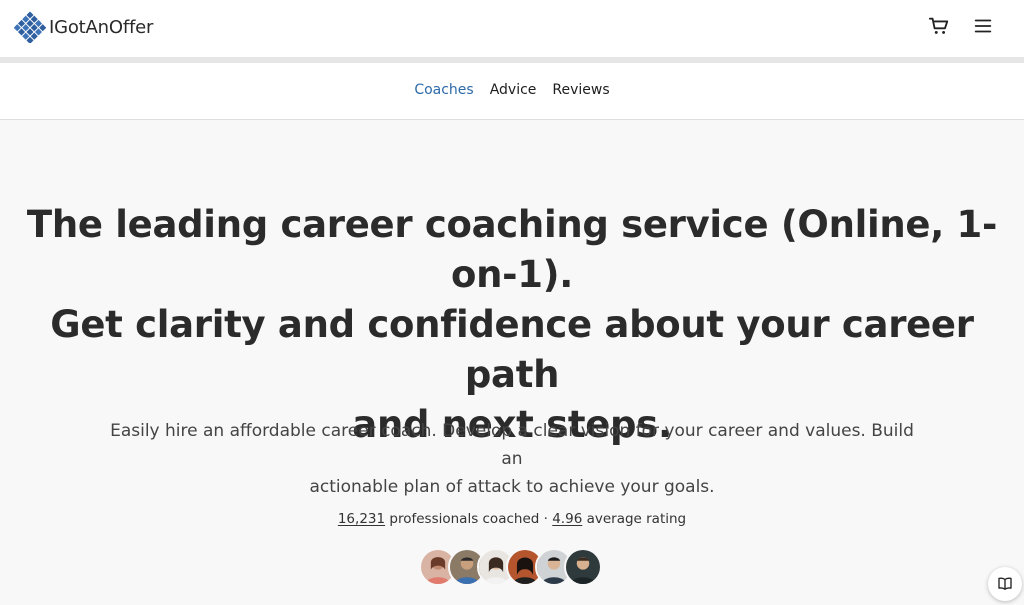  Describe the element at coordinates (983, 26) in the screenshot. I see `menu-icon` at that location.